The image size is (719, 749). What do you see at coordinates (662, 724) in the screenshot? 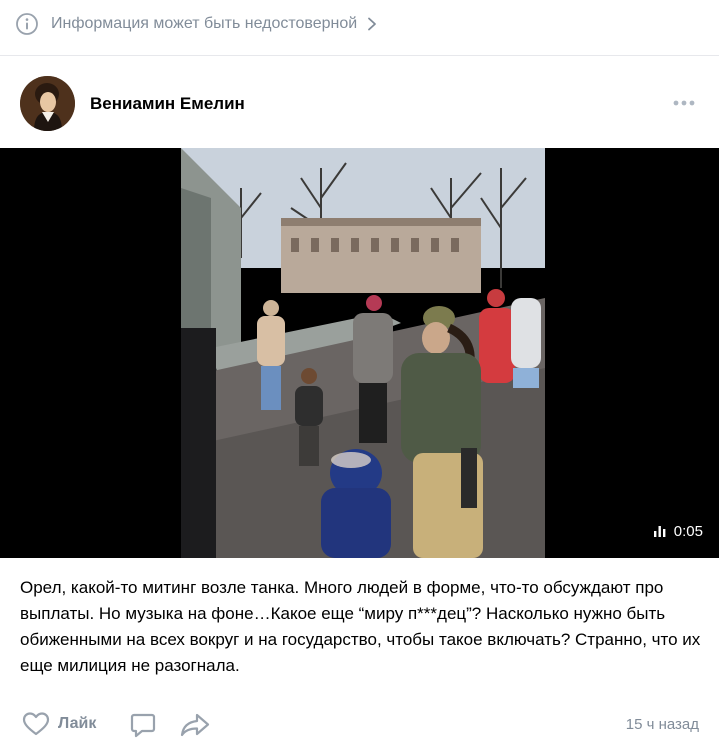
I see `post-time: 15 ч назад` at bounding box center [662, 724].